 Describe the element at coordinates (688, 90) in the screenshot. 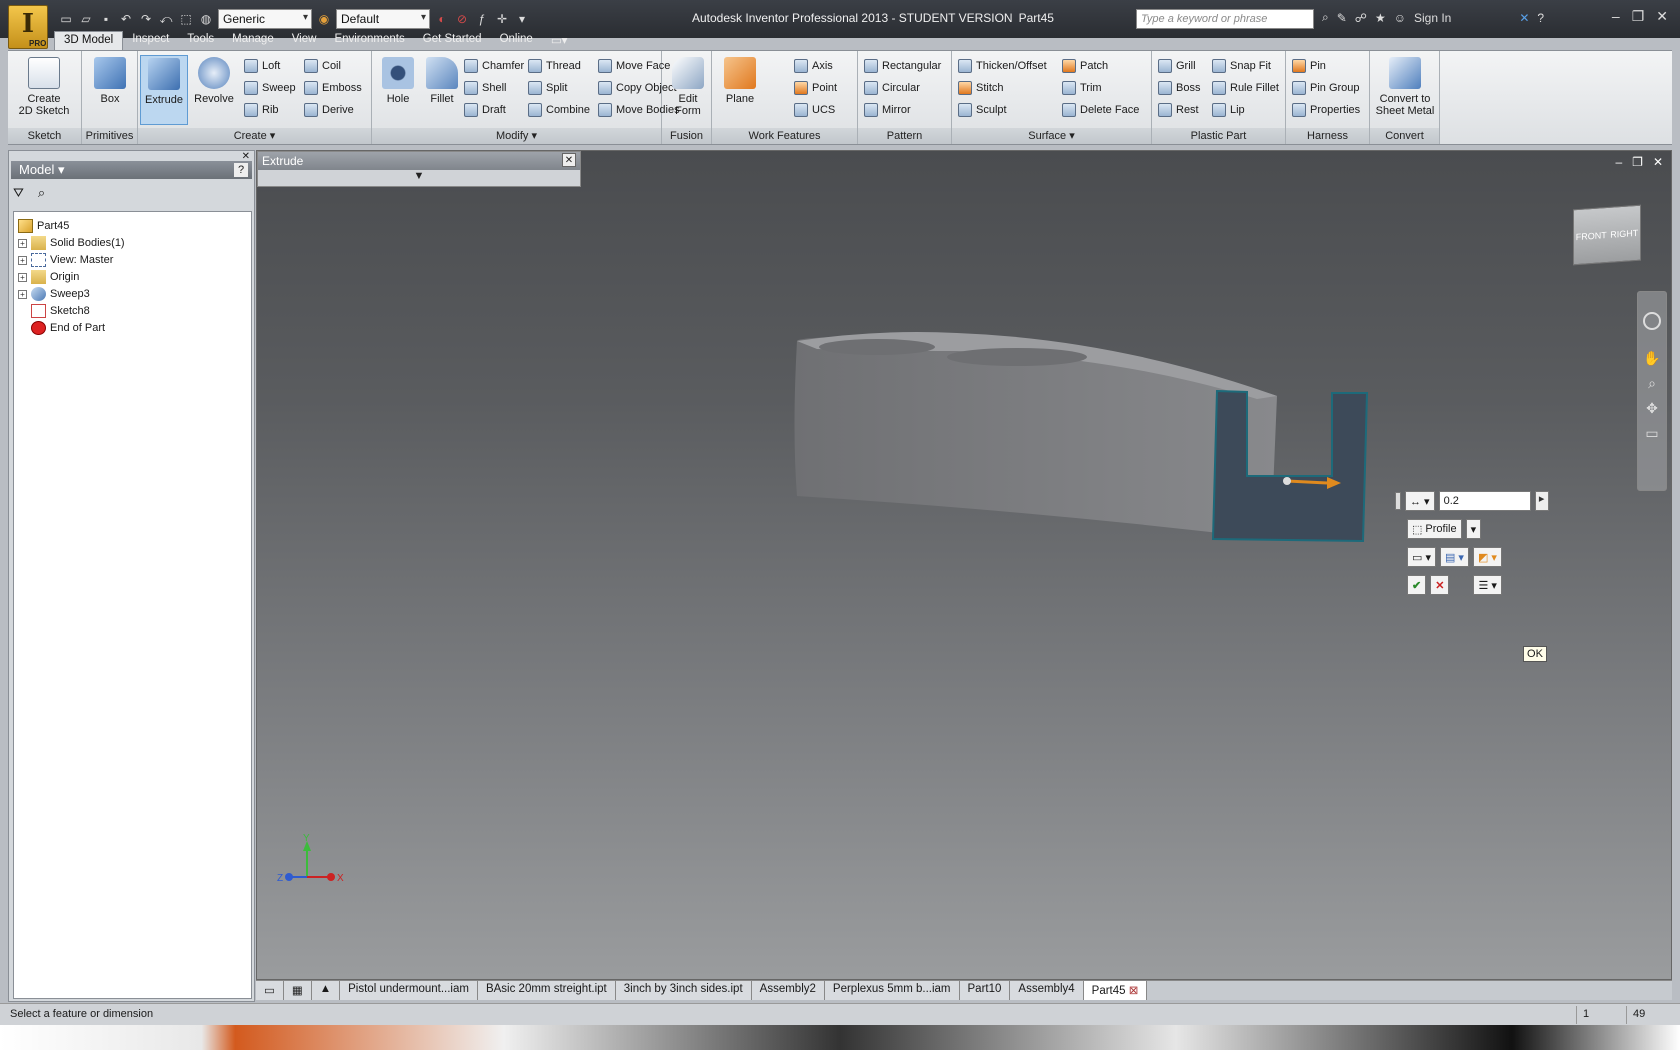

I see `edit-form-button: Edit Form` at that location.